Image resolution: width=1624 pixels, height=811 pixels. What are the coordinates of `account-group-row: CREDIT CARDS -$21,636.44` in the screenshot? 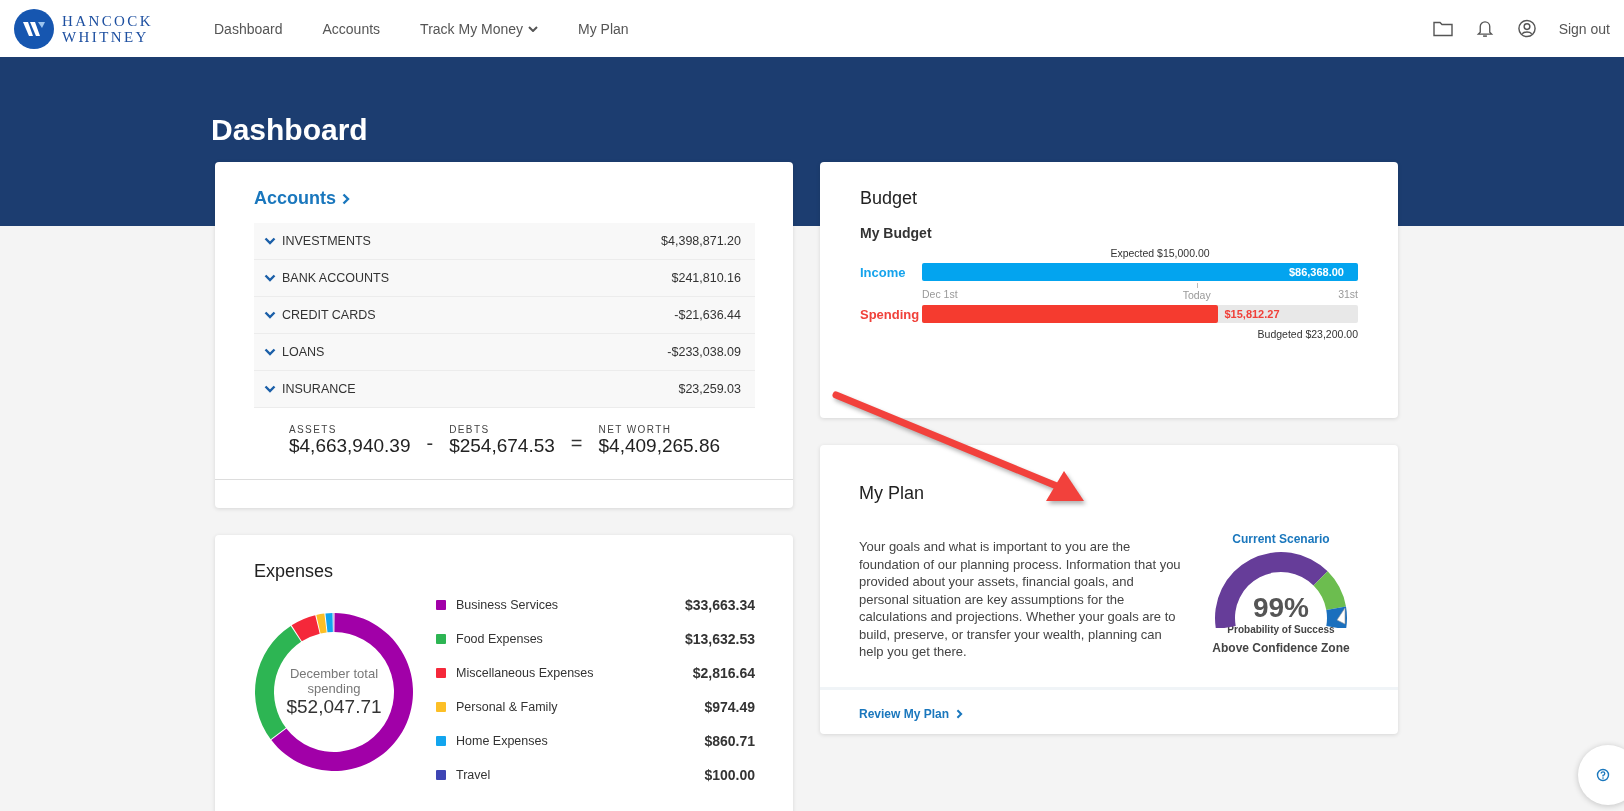 It's located at (504, 315).